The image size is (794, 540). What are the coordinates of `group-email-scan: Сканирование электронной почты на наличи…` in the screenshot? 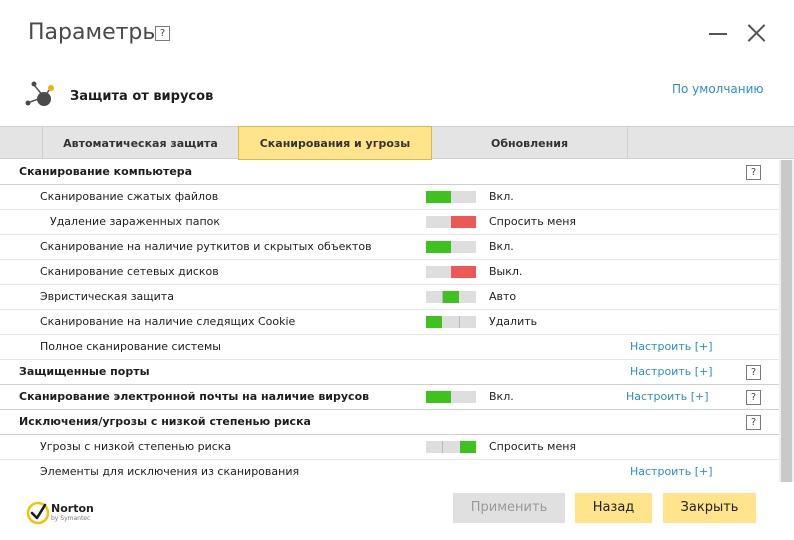 It's located at (389, 397).